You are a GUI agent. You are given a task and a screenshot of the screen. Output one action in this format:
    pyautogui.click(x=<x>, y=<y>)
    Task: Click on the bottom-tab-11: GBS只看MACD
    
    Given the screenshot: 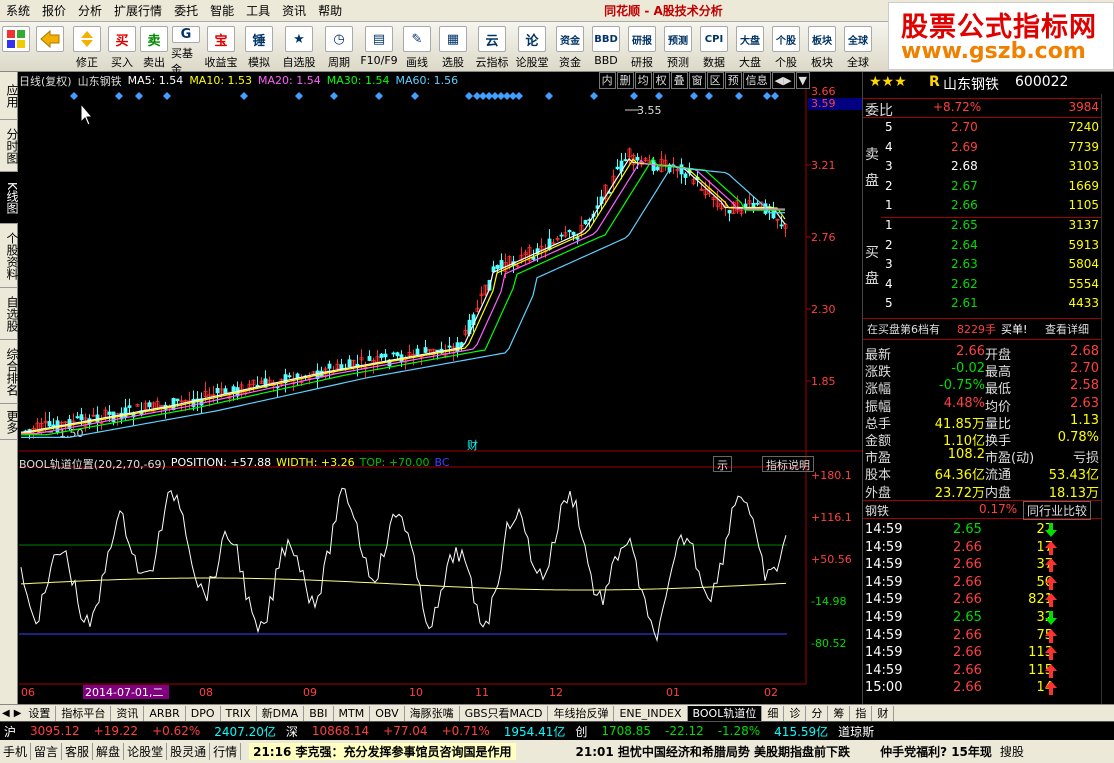 What is the action you would take?
    pyautogui.click(x=504, y=713)
    